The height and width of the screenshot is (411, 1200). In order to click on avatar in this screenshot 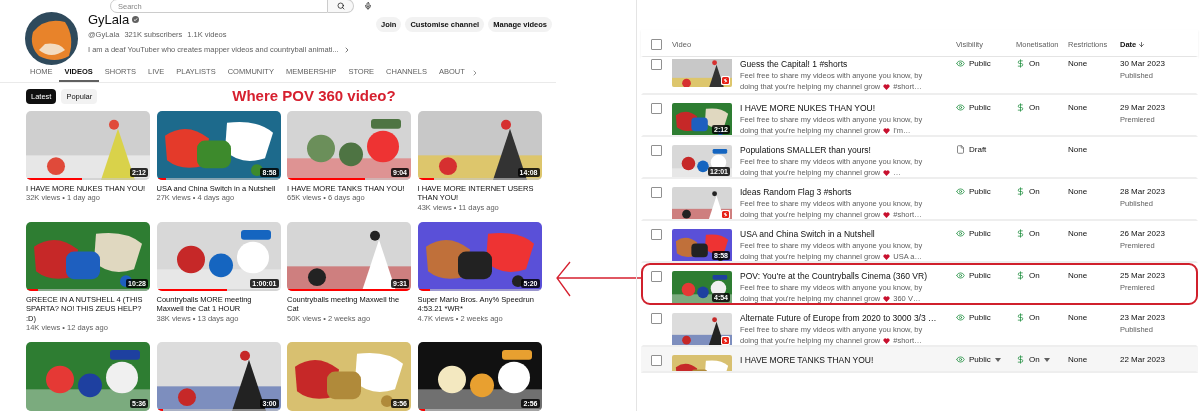, I will do `click(51, 39)`.